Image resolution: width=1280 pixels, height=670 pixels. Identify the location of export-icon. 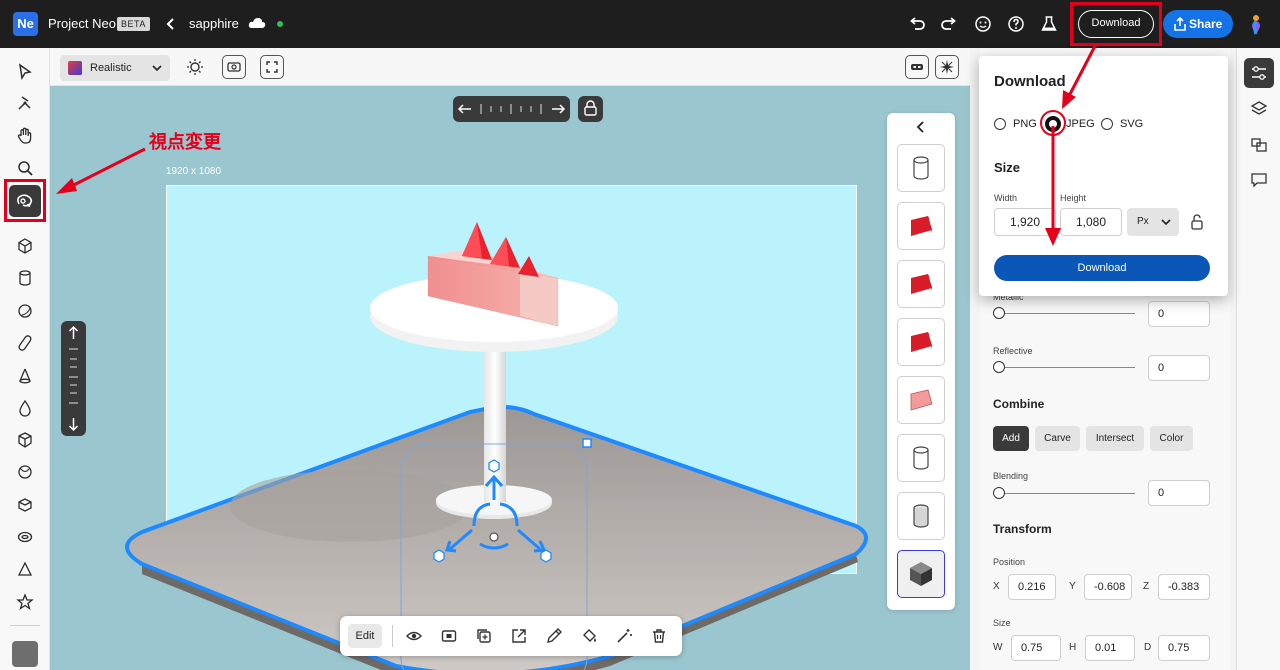
(519, 636).